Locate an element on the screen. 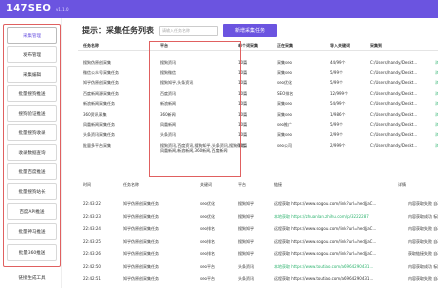 This screenshot has height=288, width=438. log-column-header: 链接 is located at coordinates (278, 184).